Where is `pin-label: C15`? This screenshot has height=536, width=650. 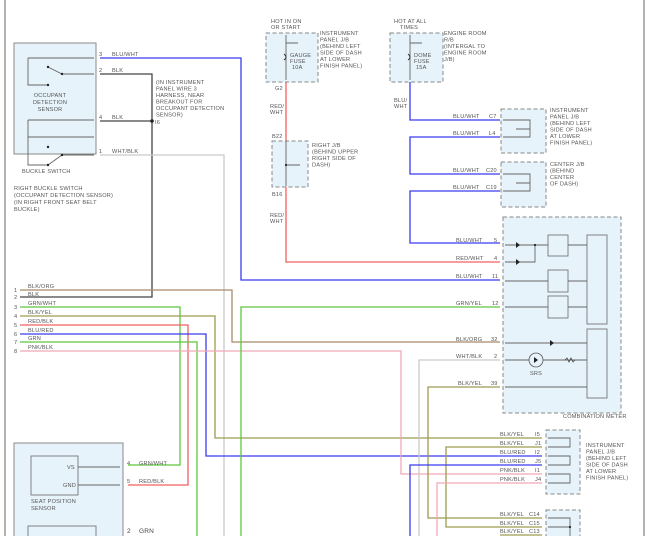 pin-label: C15 is located at coordinates (534, 524).